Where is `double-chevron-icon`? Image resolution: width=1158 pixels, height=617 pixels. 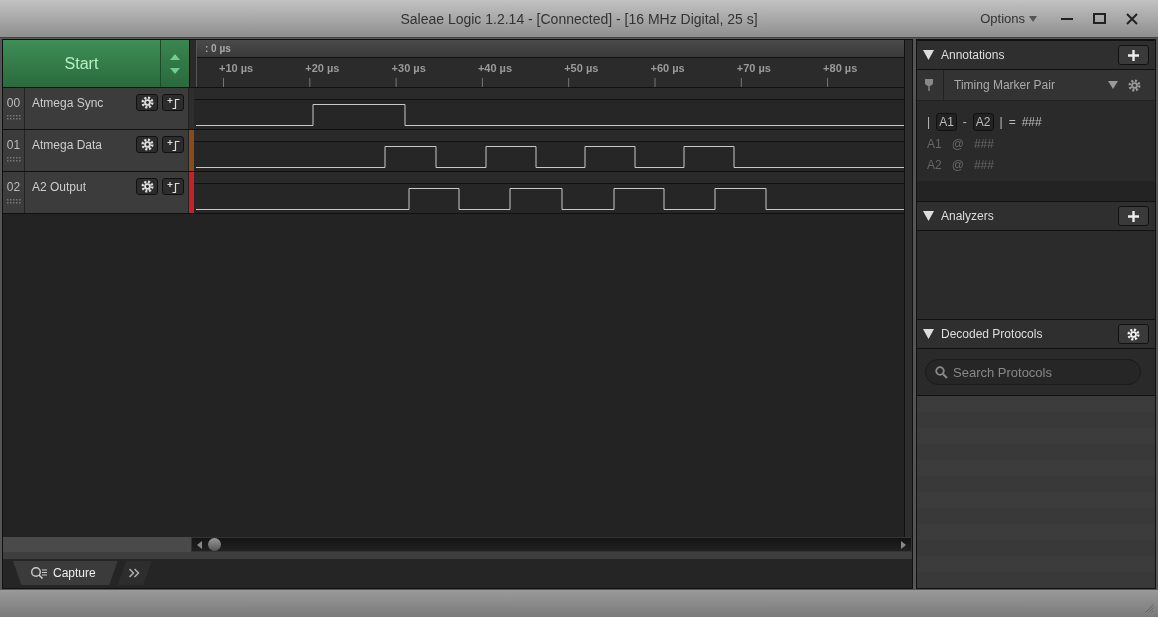
double-chevron-icon is located at coordinates (135, 573).